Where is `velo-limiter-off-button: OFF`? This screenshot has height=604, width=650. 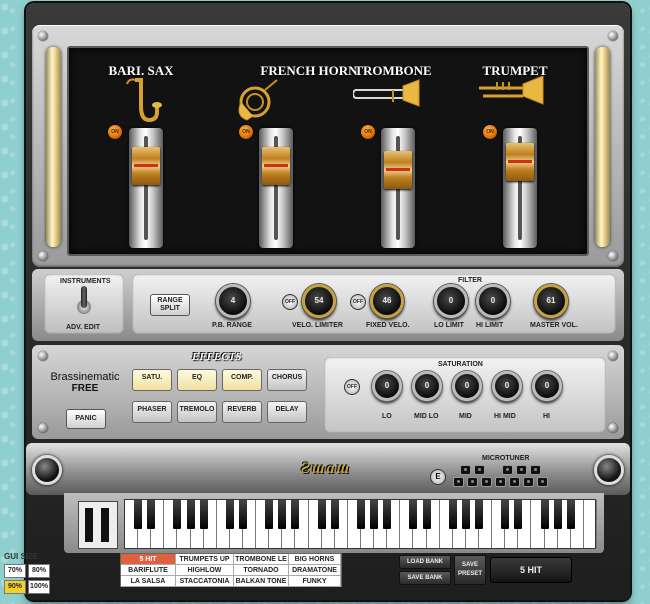
velo-limiter-off-button: OFF is located at coordinates (290, 302).